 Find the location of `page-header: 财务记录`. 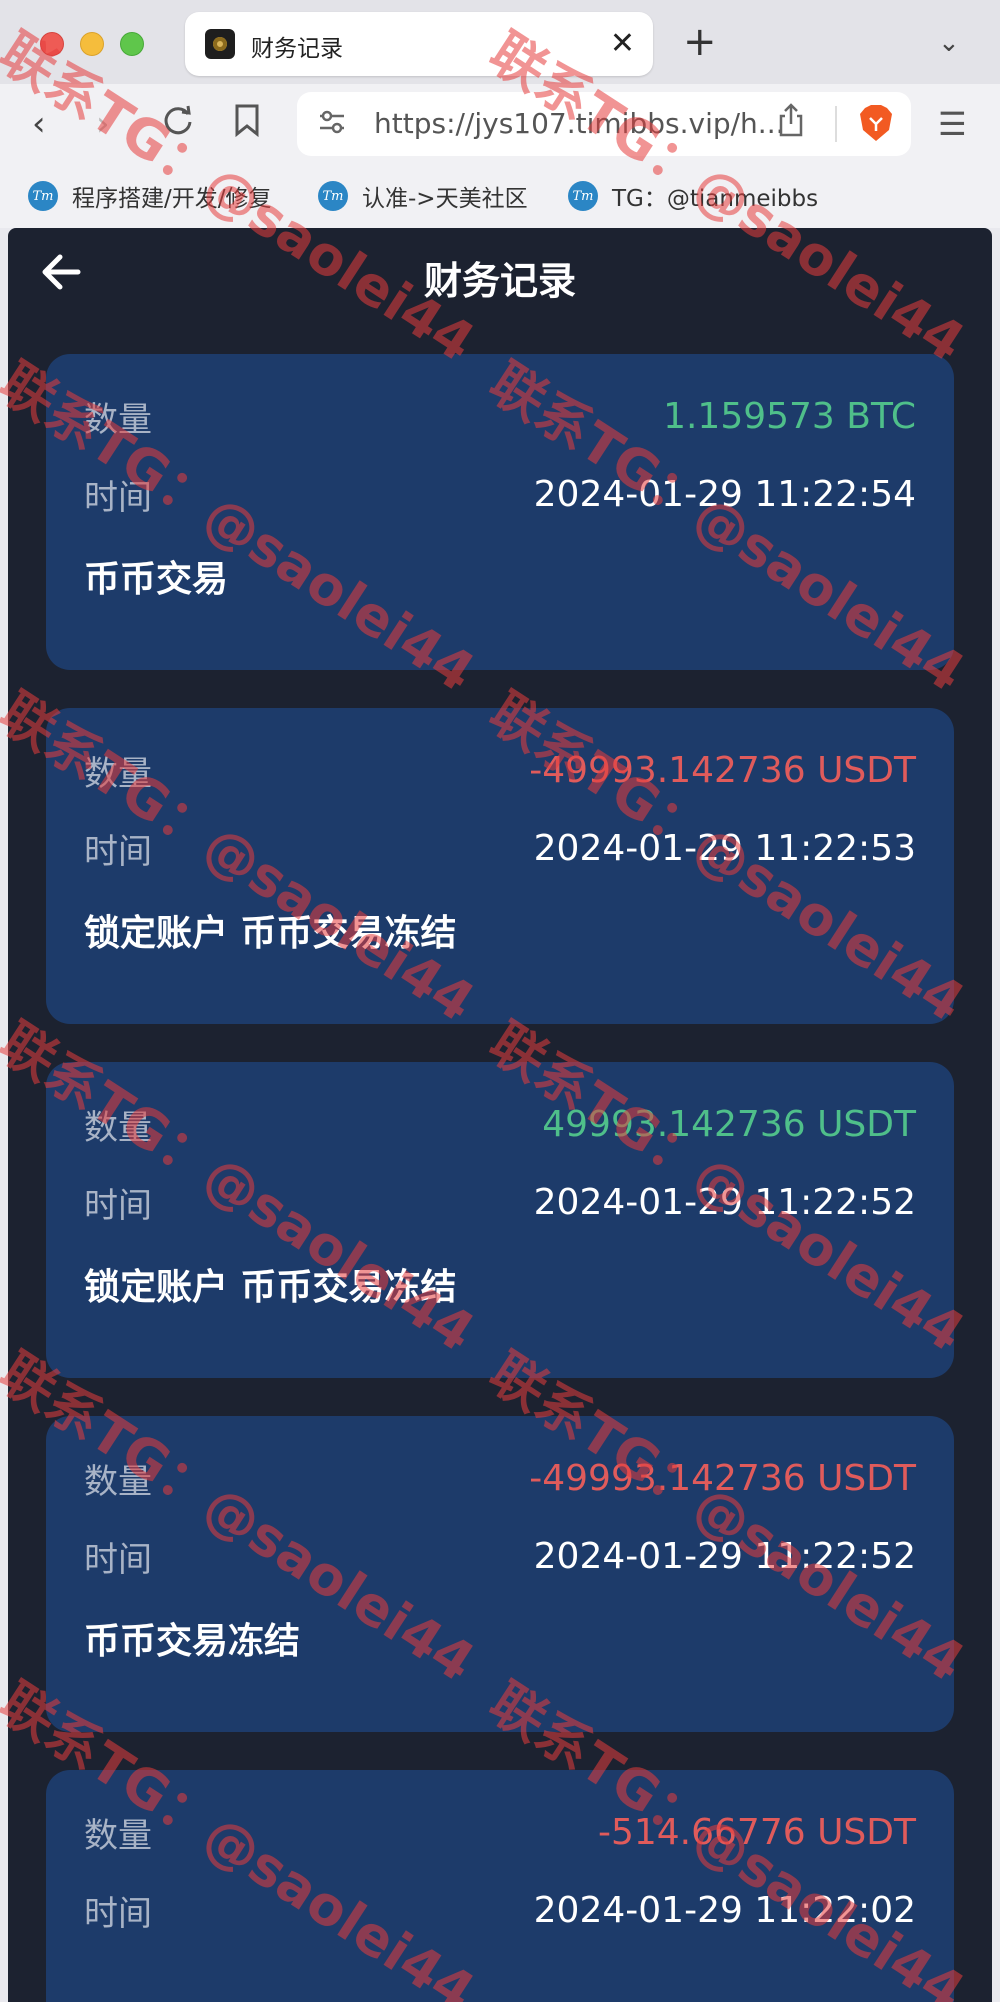

page-header: 财务记录 is located at coordinates (500, 273).